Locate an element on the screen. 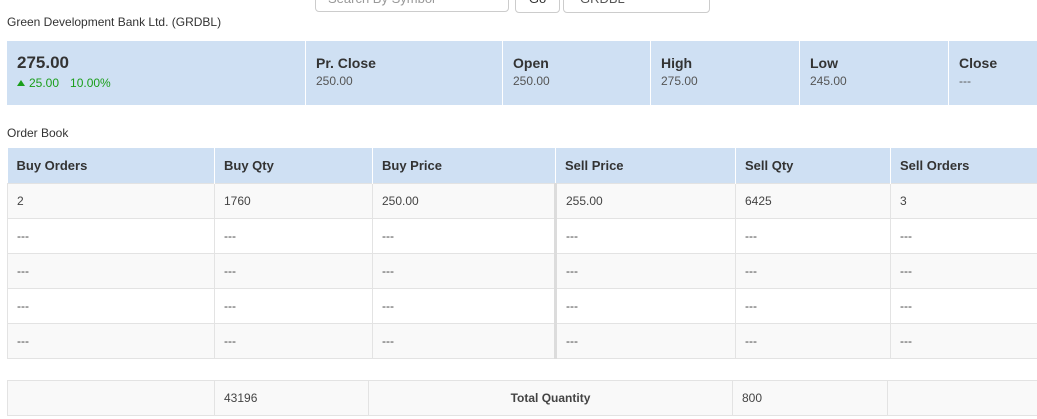 This screenshot has height=419, width=1037. totals-row: 43196 Total Quantity 800 is located at coordinates (522, 398).